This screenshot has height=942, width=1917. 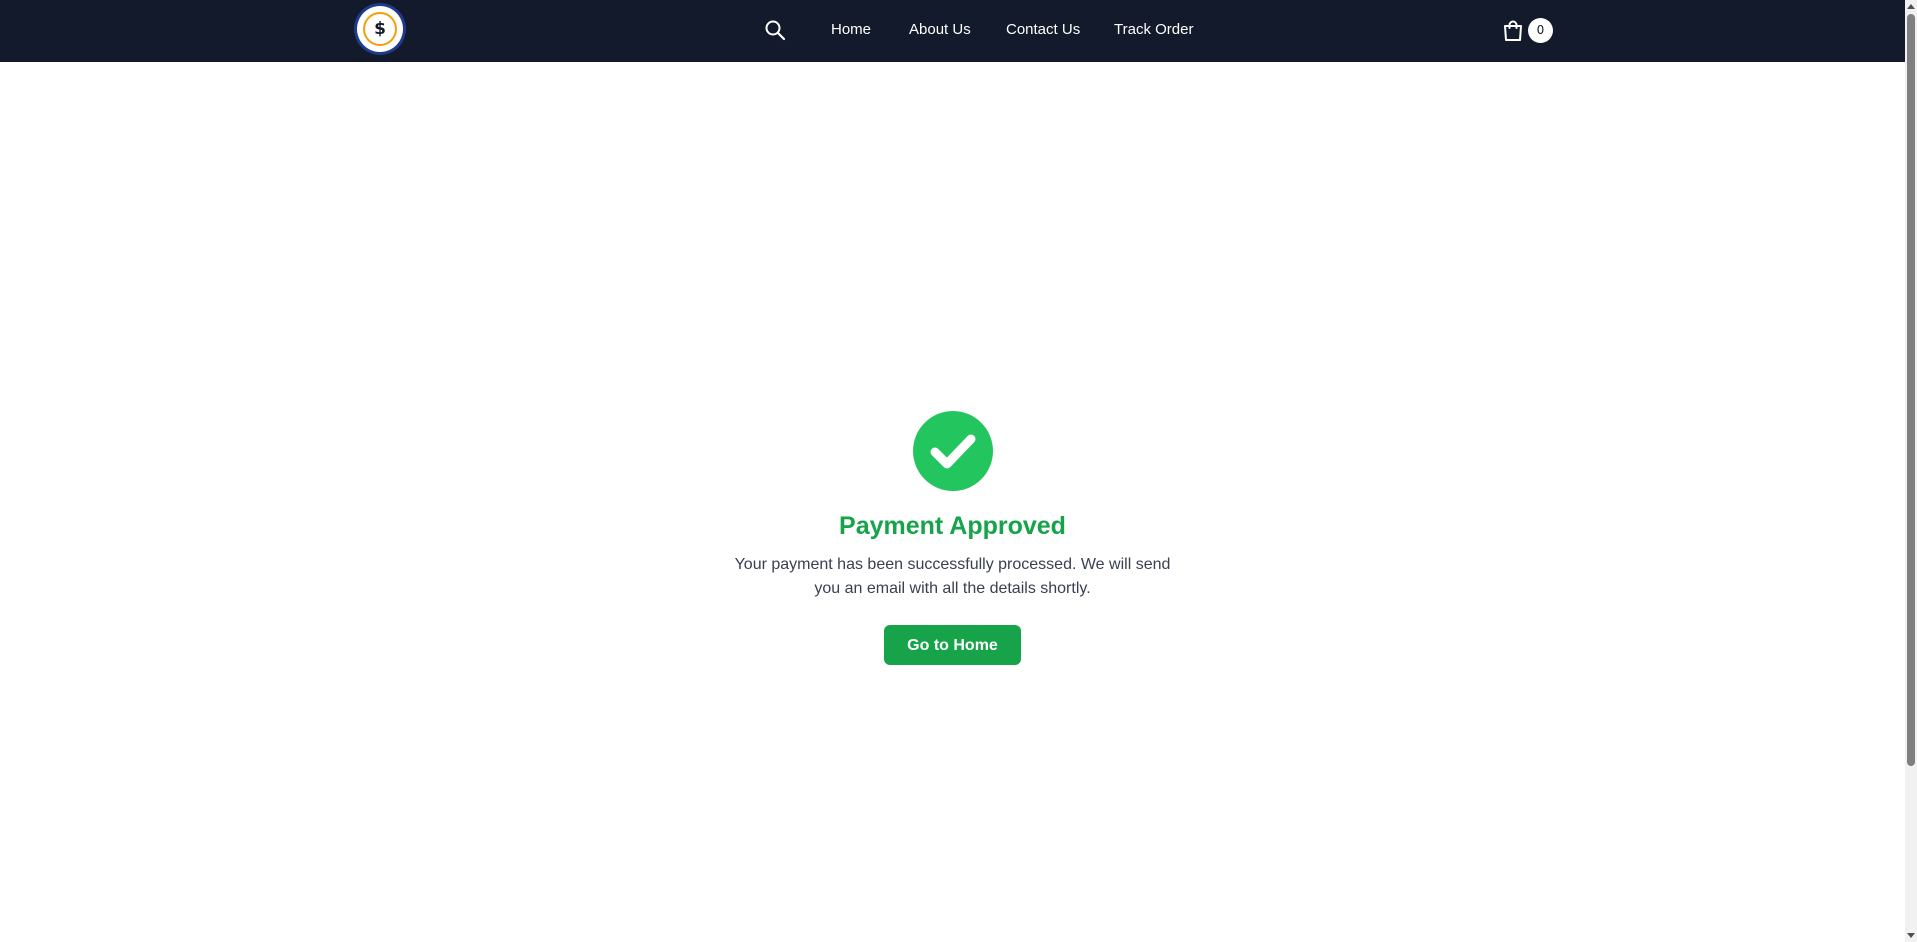 I want to click on logo-inner: $, so click(x=380, y=29).